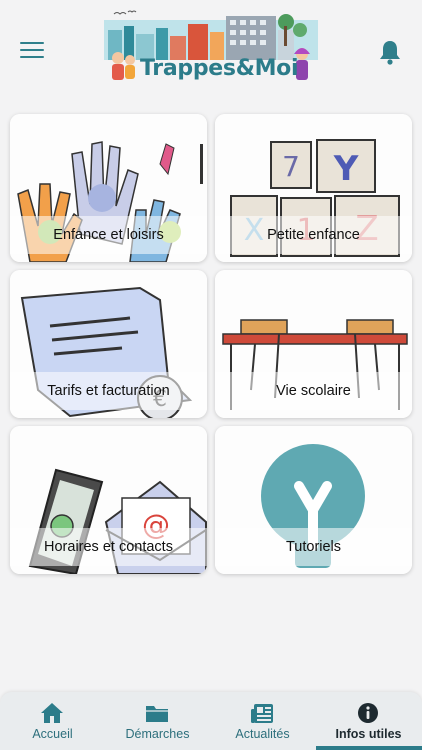  What do you see at coordinates (108, 188) in the screenshot?
I see `tile-enfance-loisirs: Enfance et loisirs` at bounding box center [108, 188].